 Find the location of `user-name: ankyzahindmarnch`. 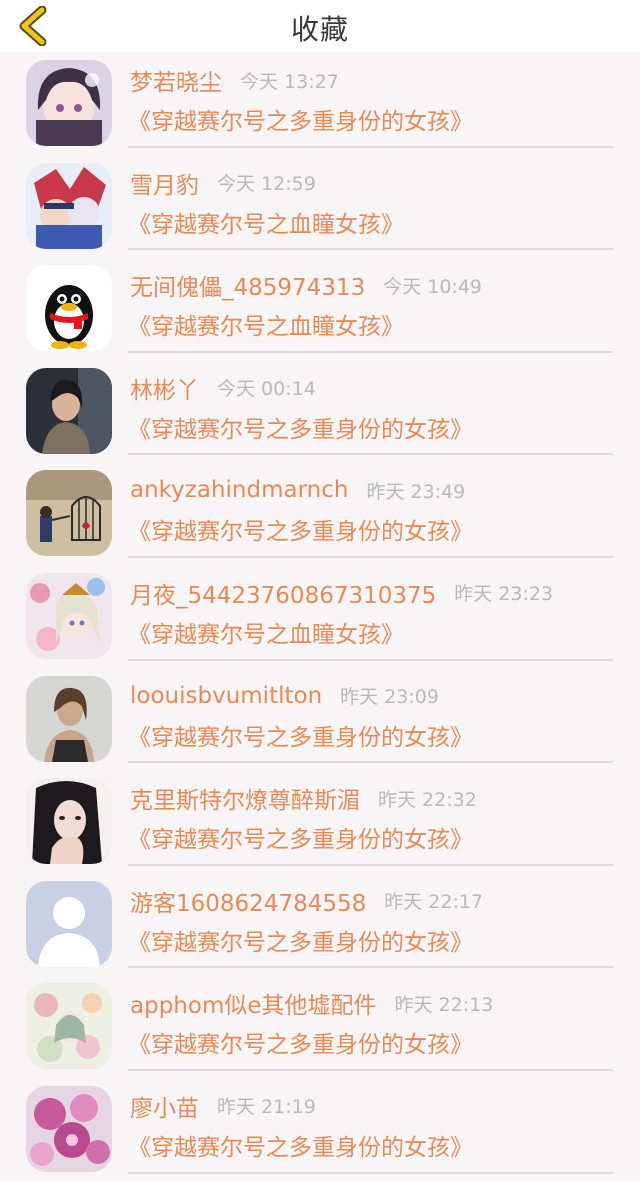

user-name: ankyzahindmarnch is located at coordinates (239, 490).